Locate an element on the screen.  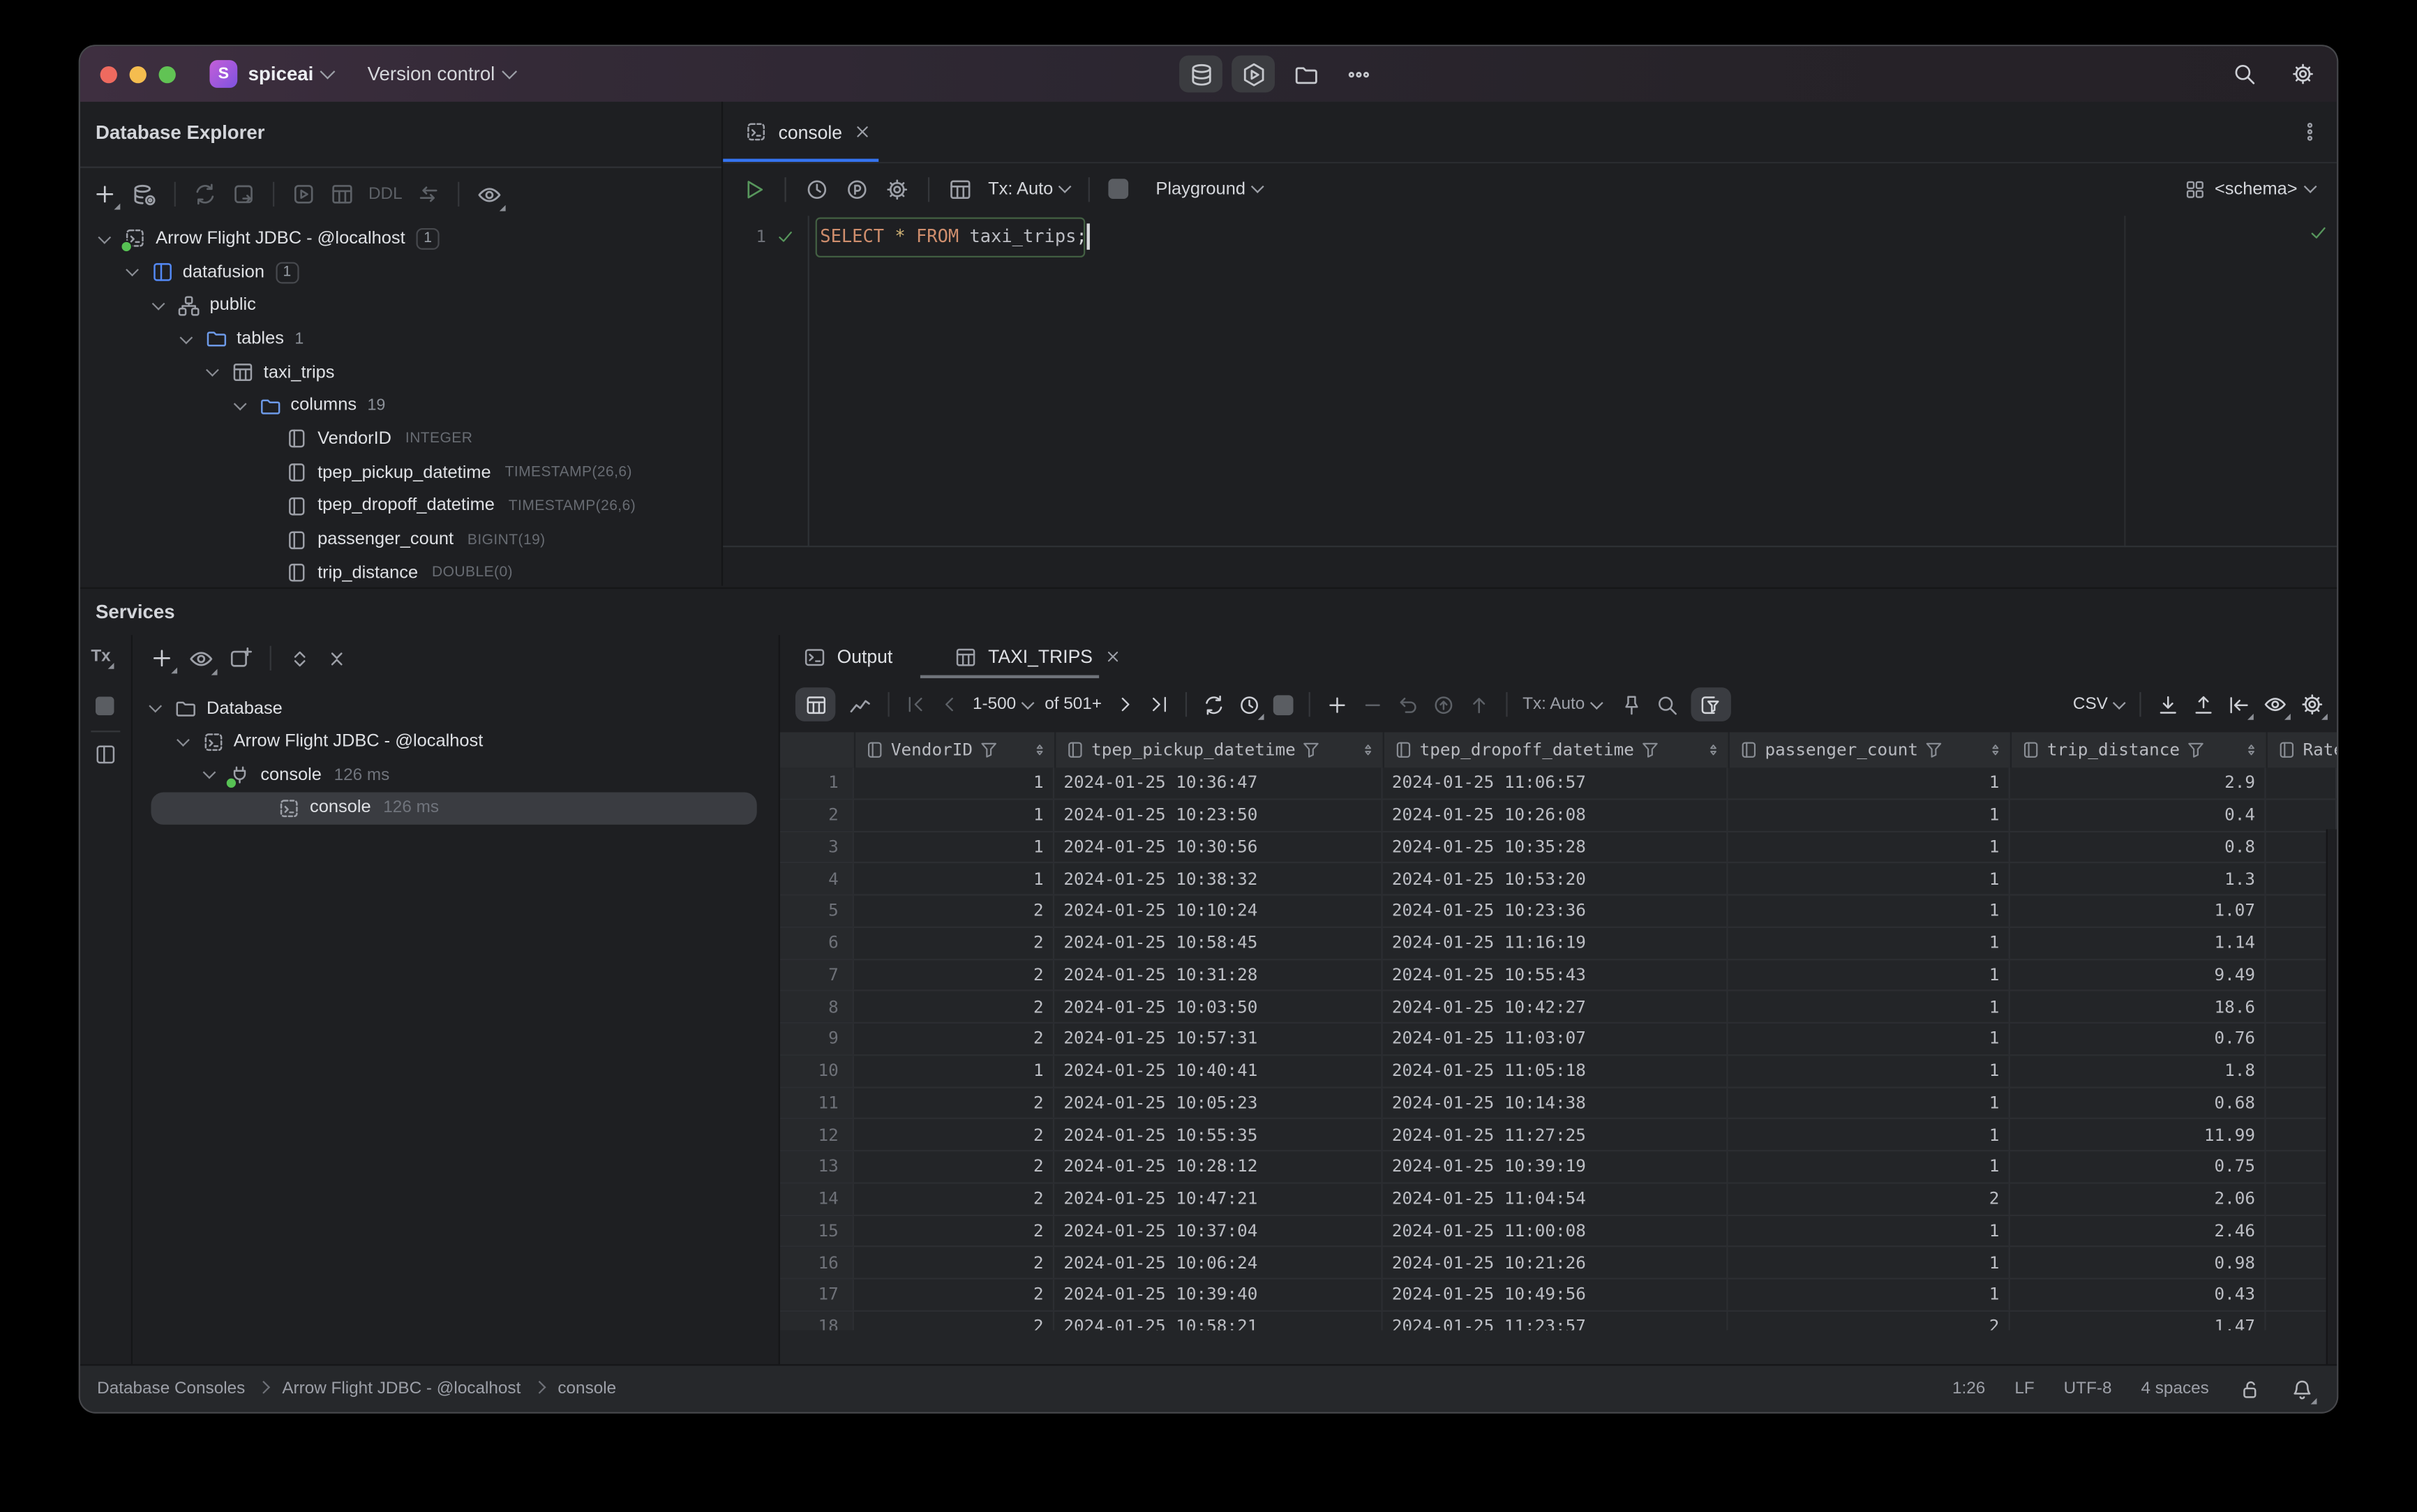
trip-distance-cell: 0.43 is located at coordinates (2138, 1294).